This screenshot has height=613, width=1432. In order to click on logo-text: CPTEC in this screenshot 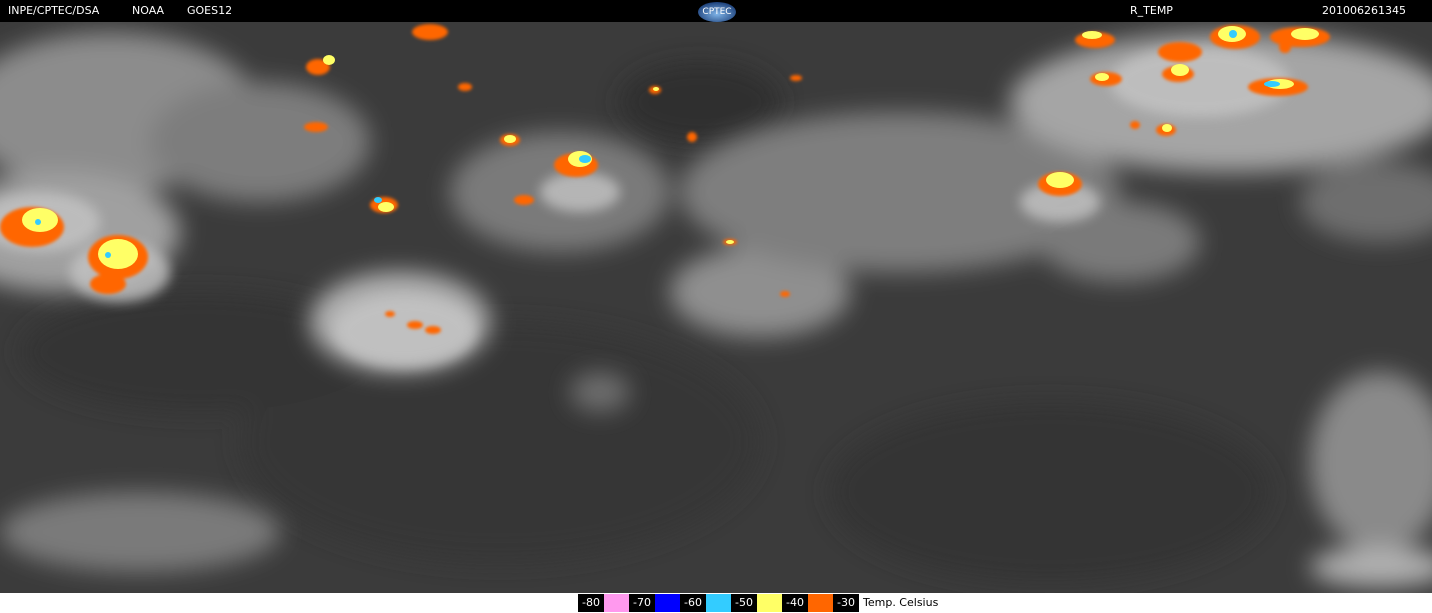, I will do `click(716, 12)`.